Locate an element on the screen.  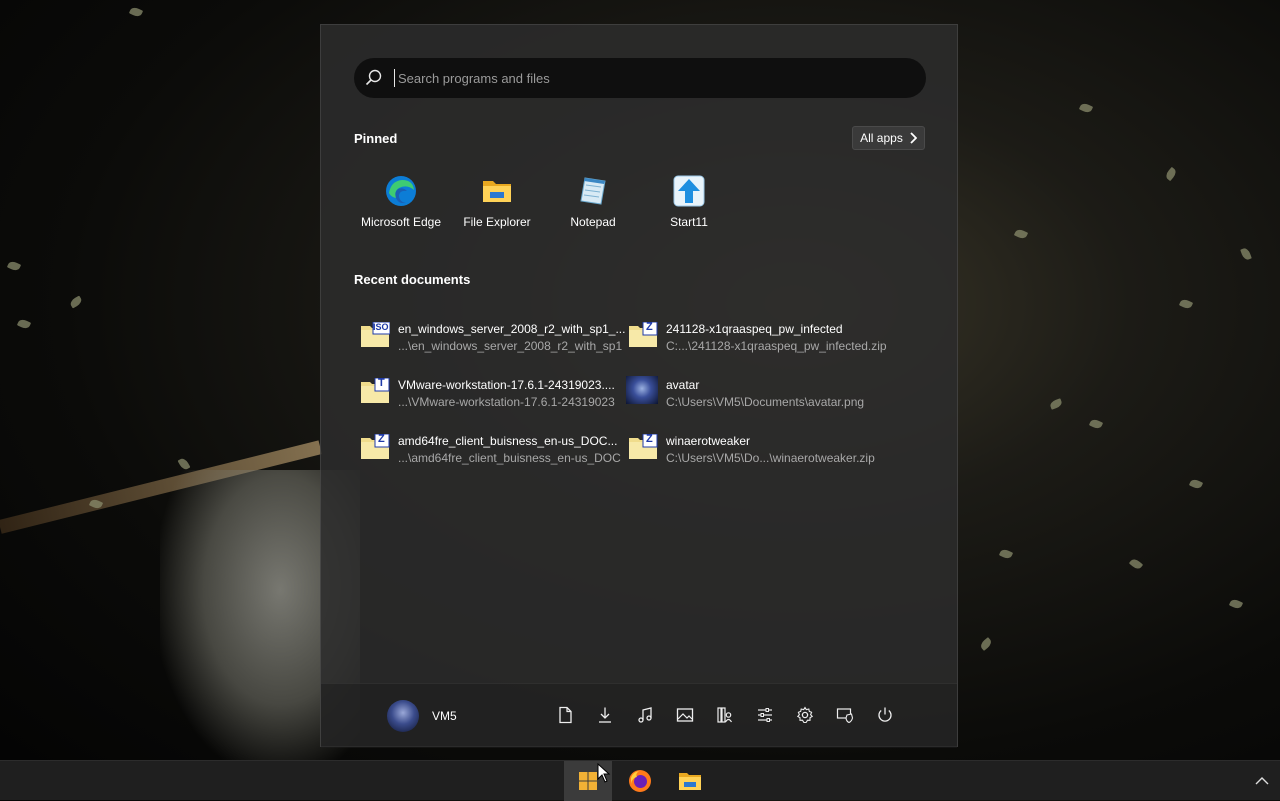
taskbar-firefox is located at coordinates (640, 781).